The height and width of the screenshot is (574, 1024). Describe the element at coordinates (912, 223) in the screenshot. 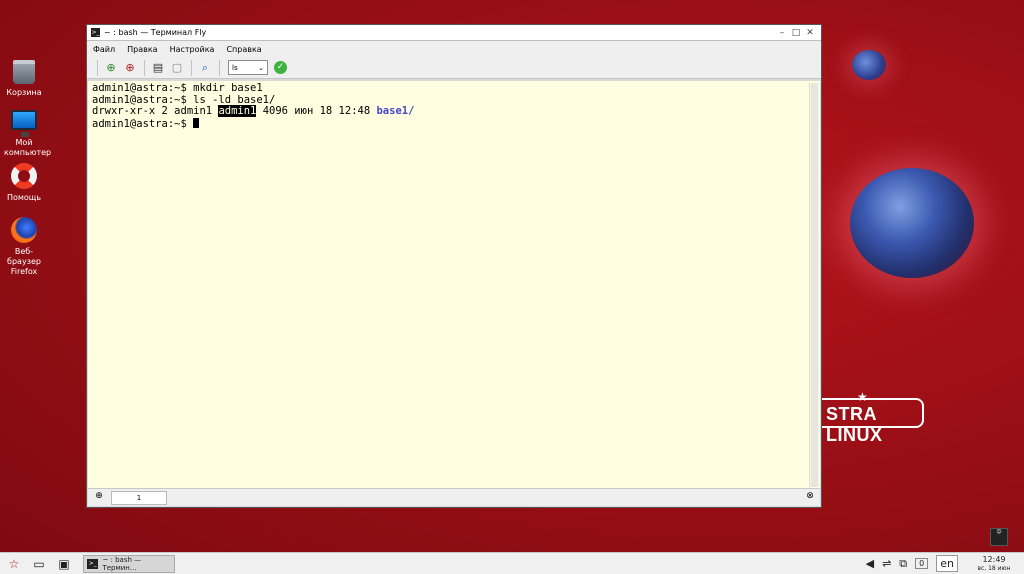

I see `planet-large-decoration` at that location.